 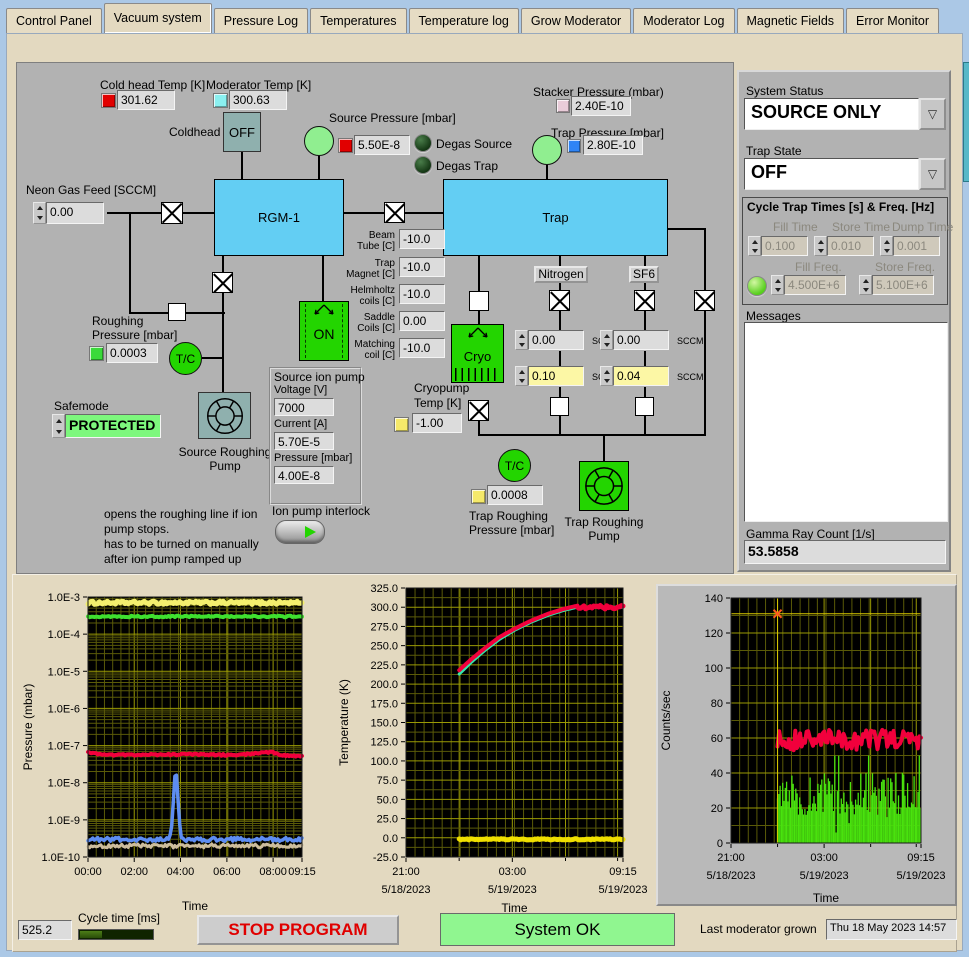 I want to click on fill-time-spinner, so click(x=754, y=246).